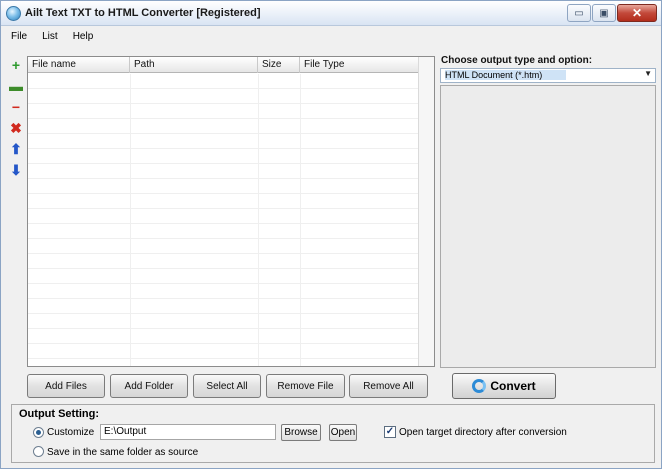 Image resolution: width=662 pixels, height=469 pixels. Describe the element at coordinates (16, 107) in the screenshot. I see `remove-icon: −` at that location.